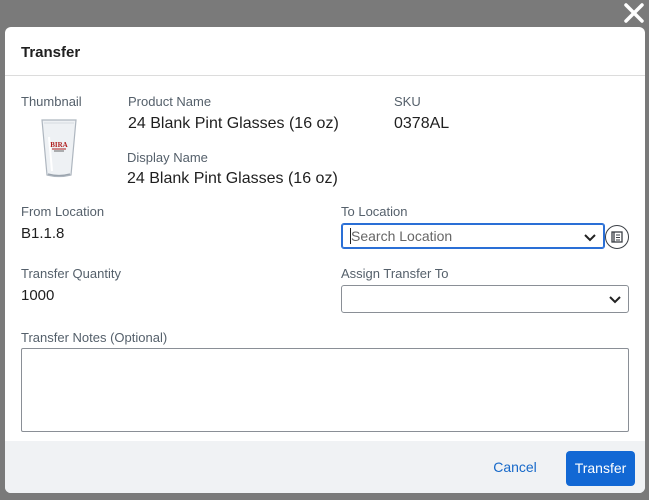  I want to click on display-name-label: Display Name, so click(167, 157).